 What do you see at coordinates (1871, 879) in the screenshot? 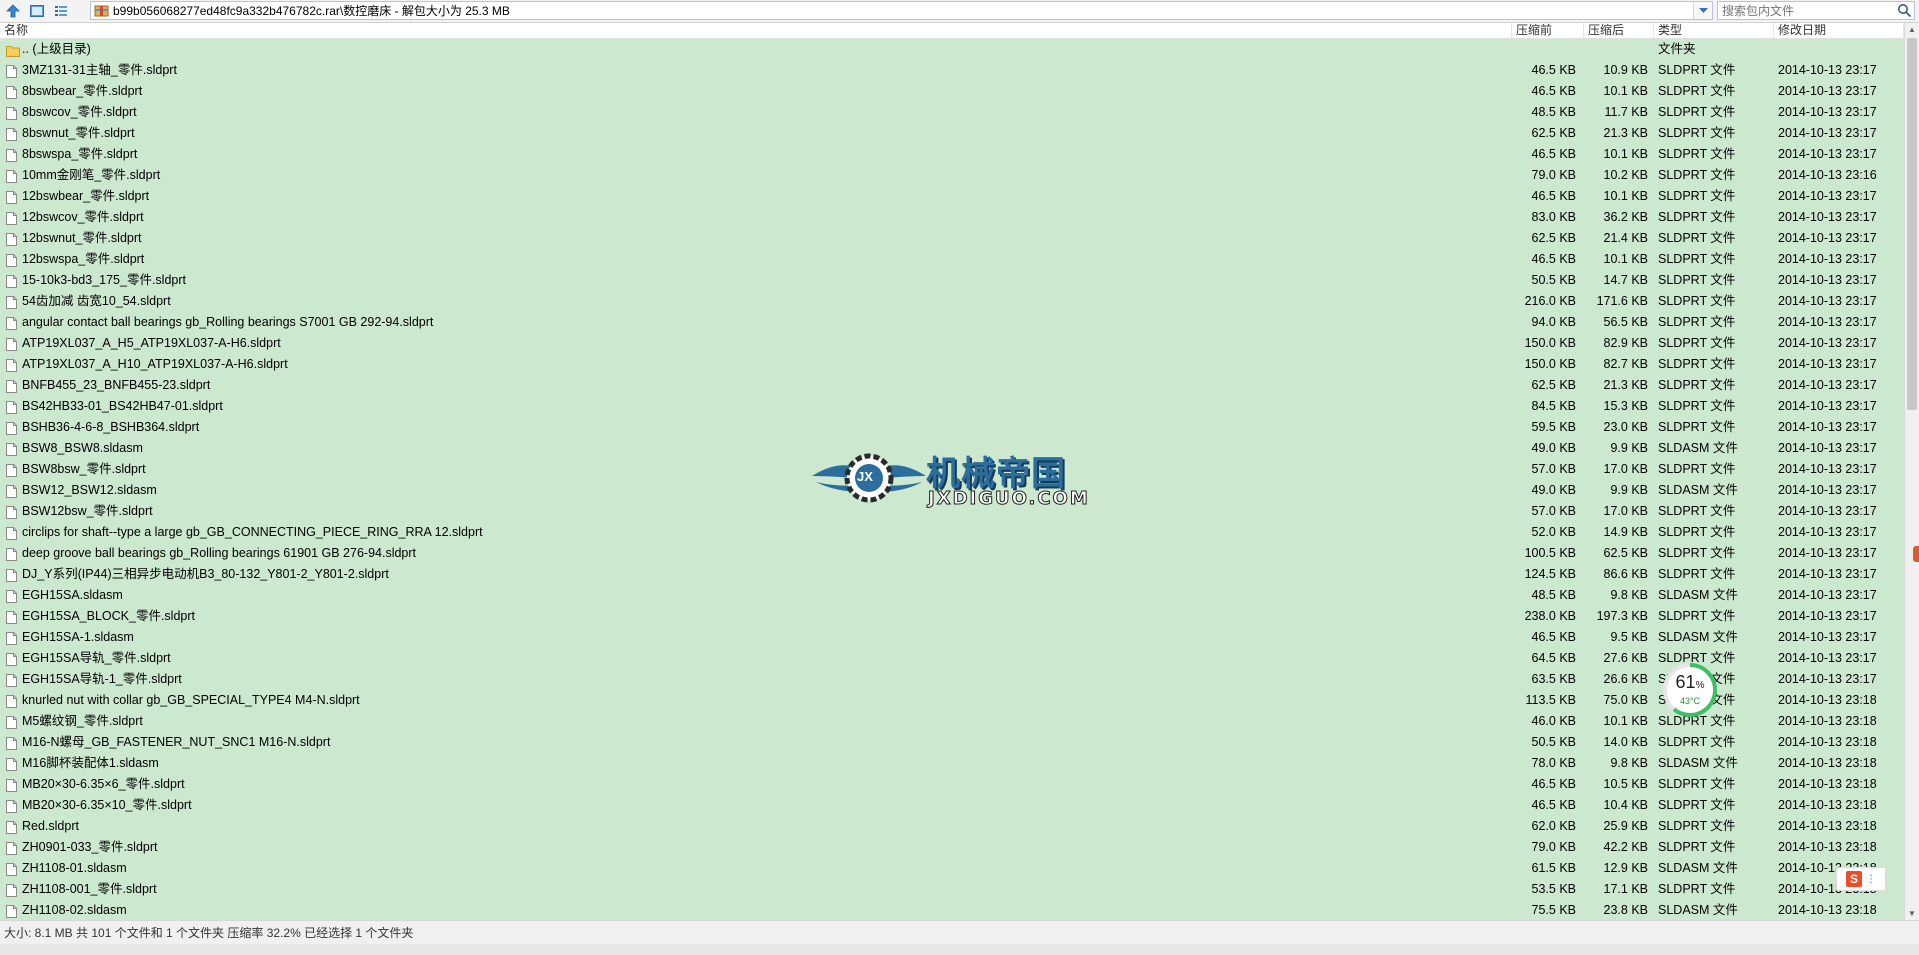
I see `ime-menu-icon: ⋮` at bounding box center [1871, 879].